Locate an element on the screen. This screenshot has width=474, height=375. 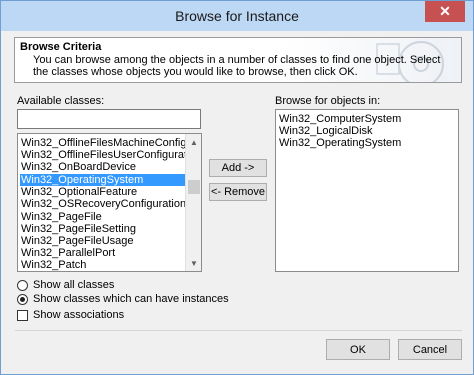
list-item: Win32_PageFile is located at coordinates (61, 217).